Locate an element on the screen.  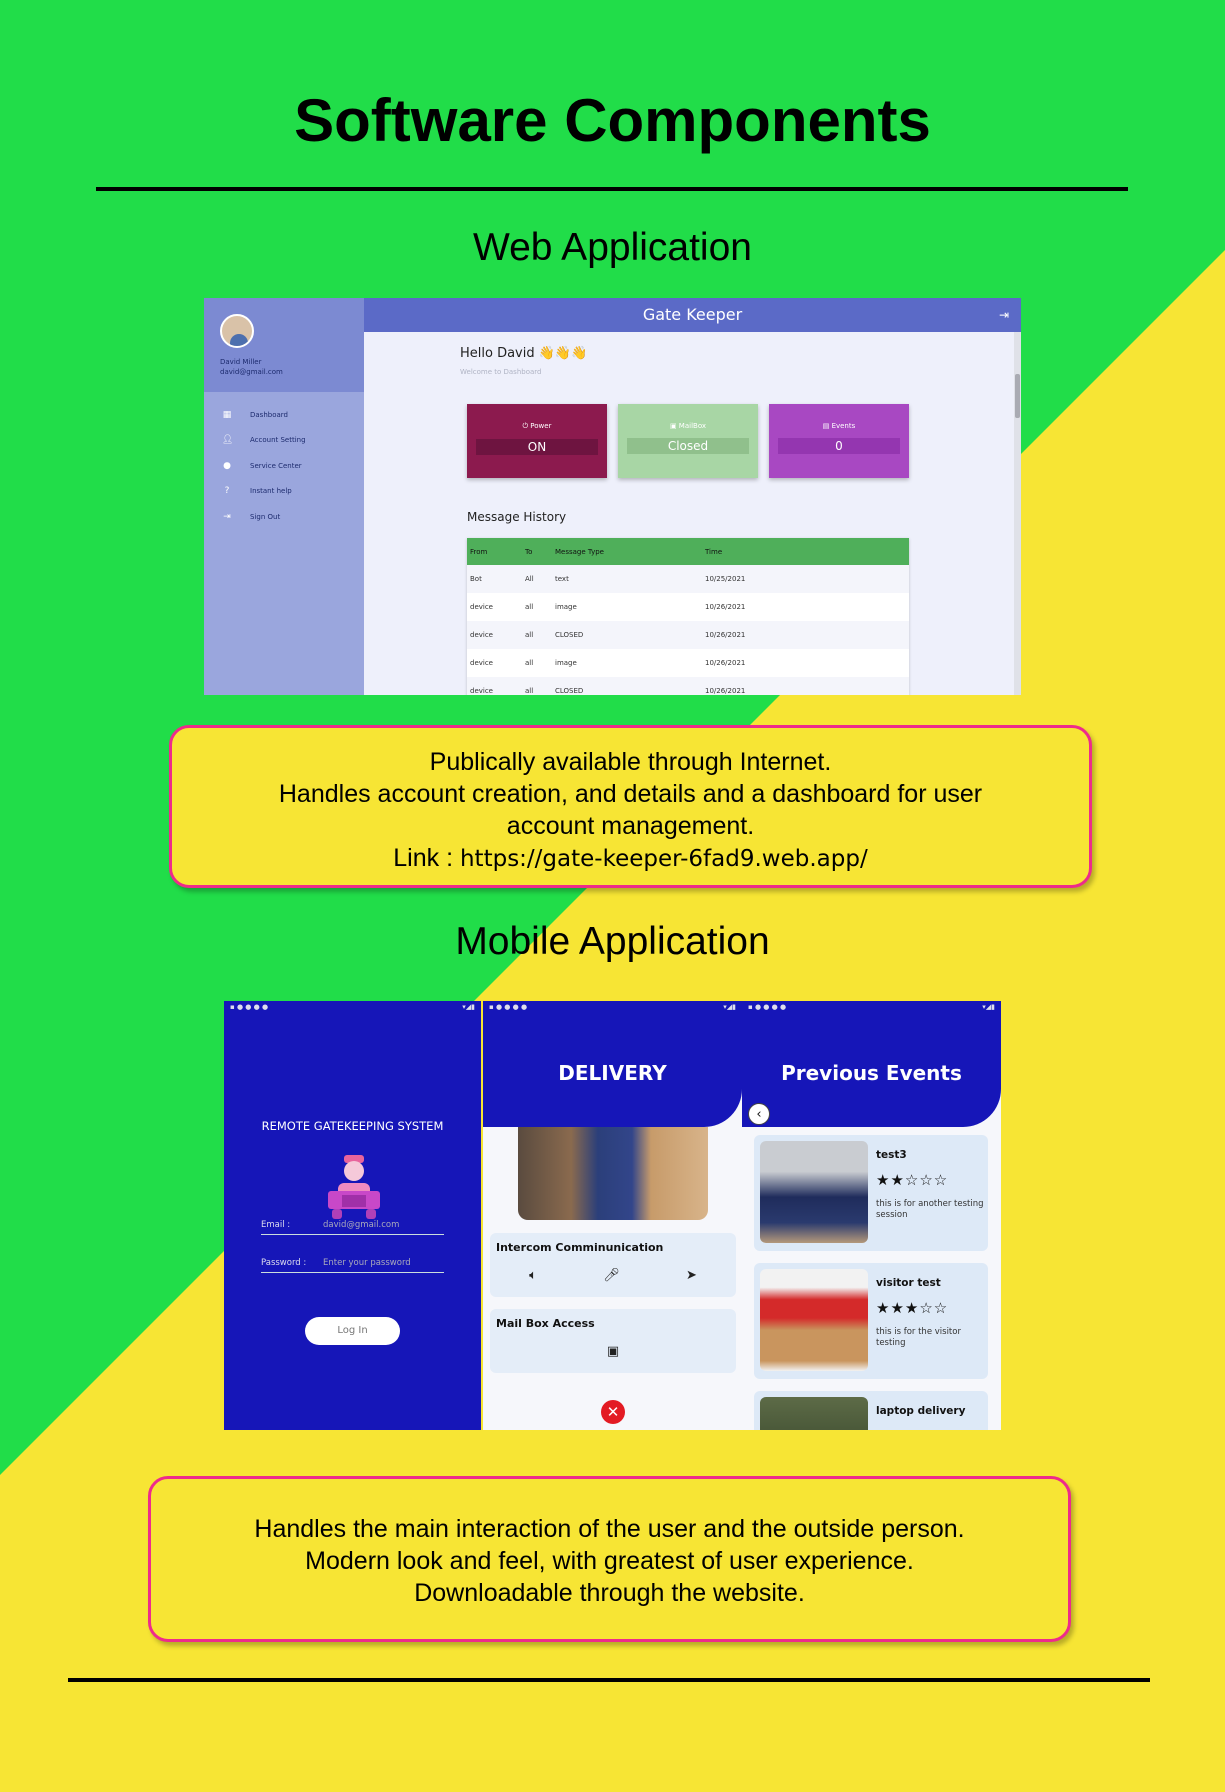
web-app-title: Gate Keeper is located at coordinates (692, 314).